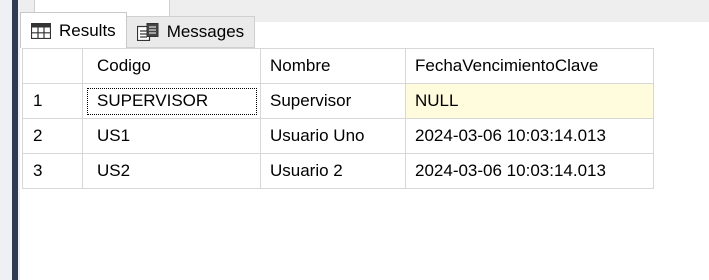 The width and height of the screenshot is (709, 280). I want to click on column-header-codigo: Codigo, so click(171, 66).